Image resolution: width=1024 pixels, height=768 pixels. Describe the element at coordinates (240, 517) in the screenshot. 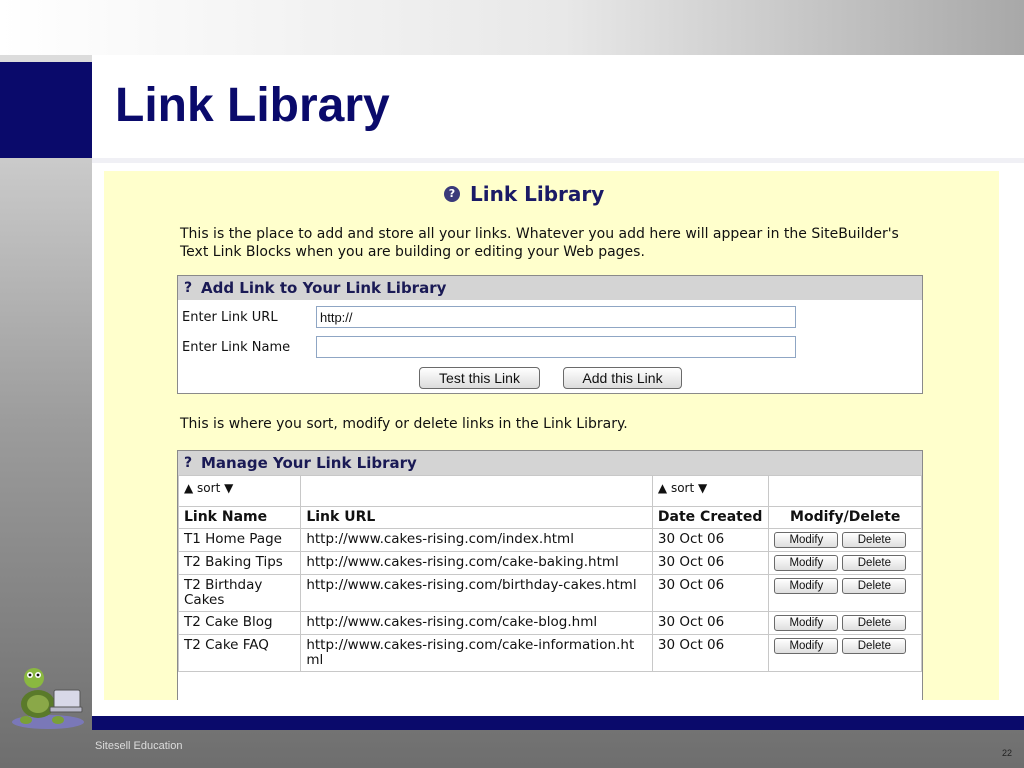

I see `column-header-link-name: Link Name` at that location.